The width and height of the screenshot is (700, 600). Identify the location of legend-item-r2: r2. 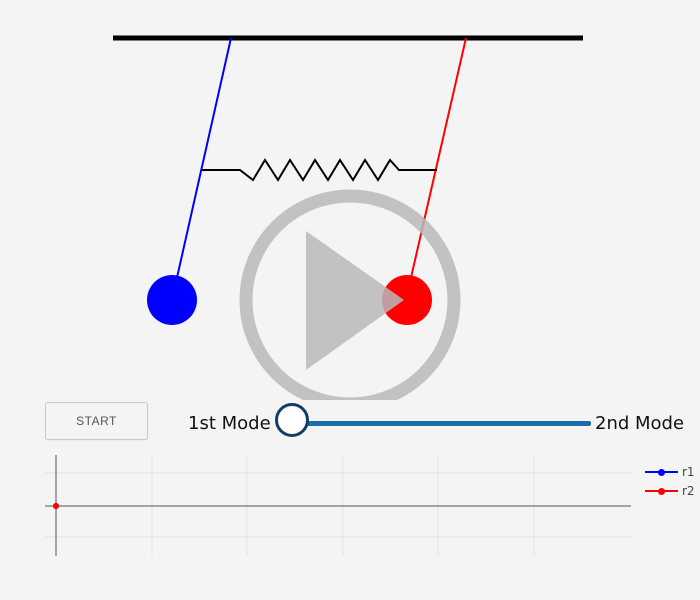
(670, 490).